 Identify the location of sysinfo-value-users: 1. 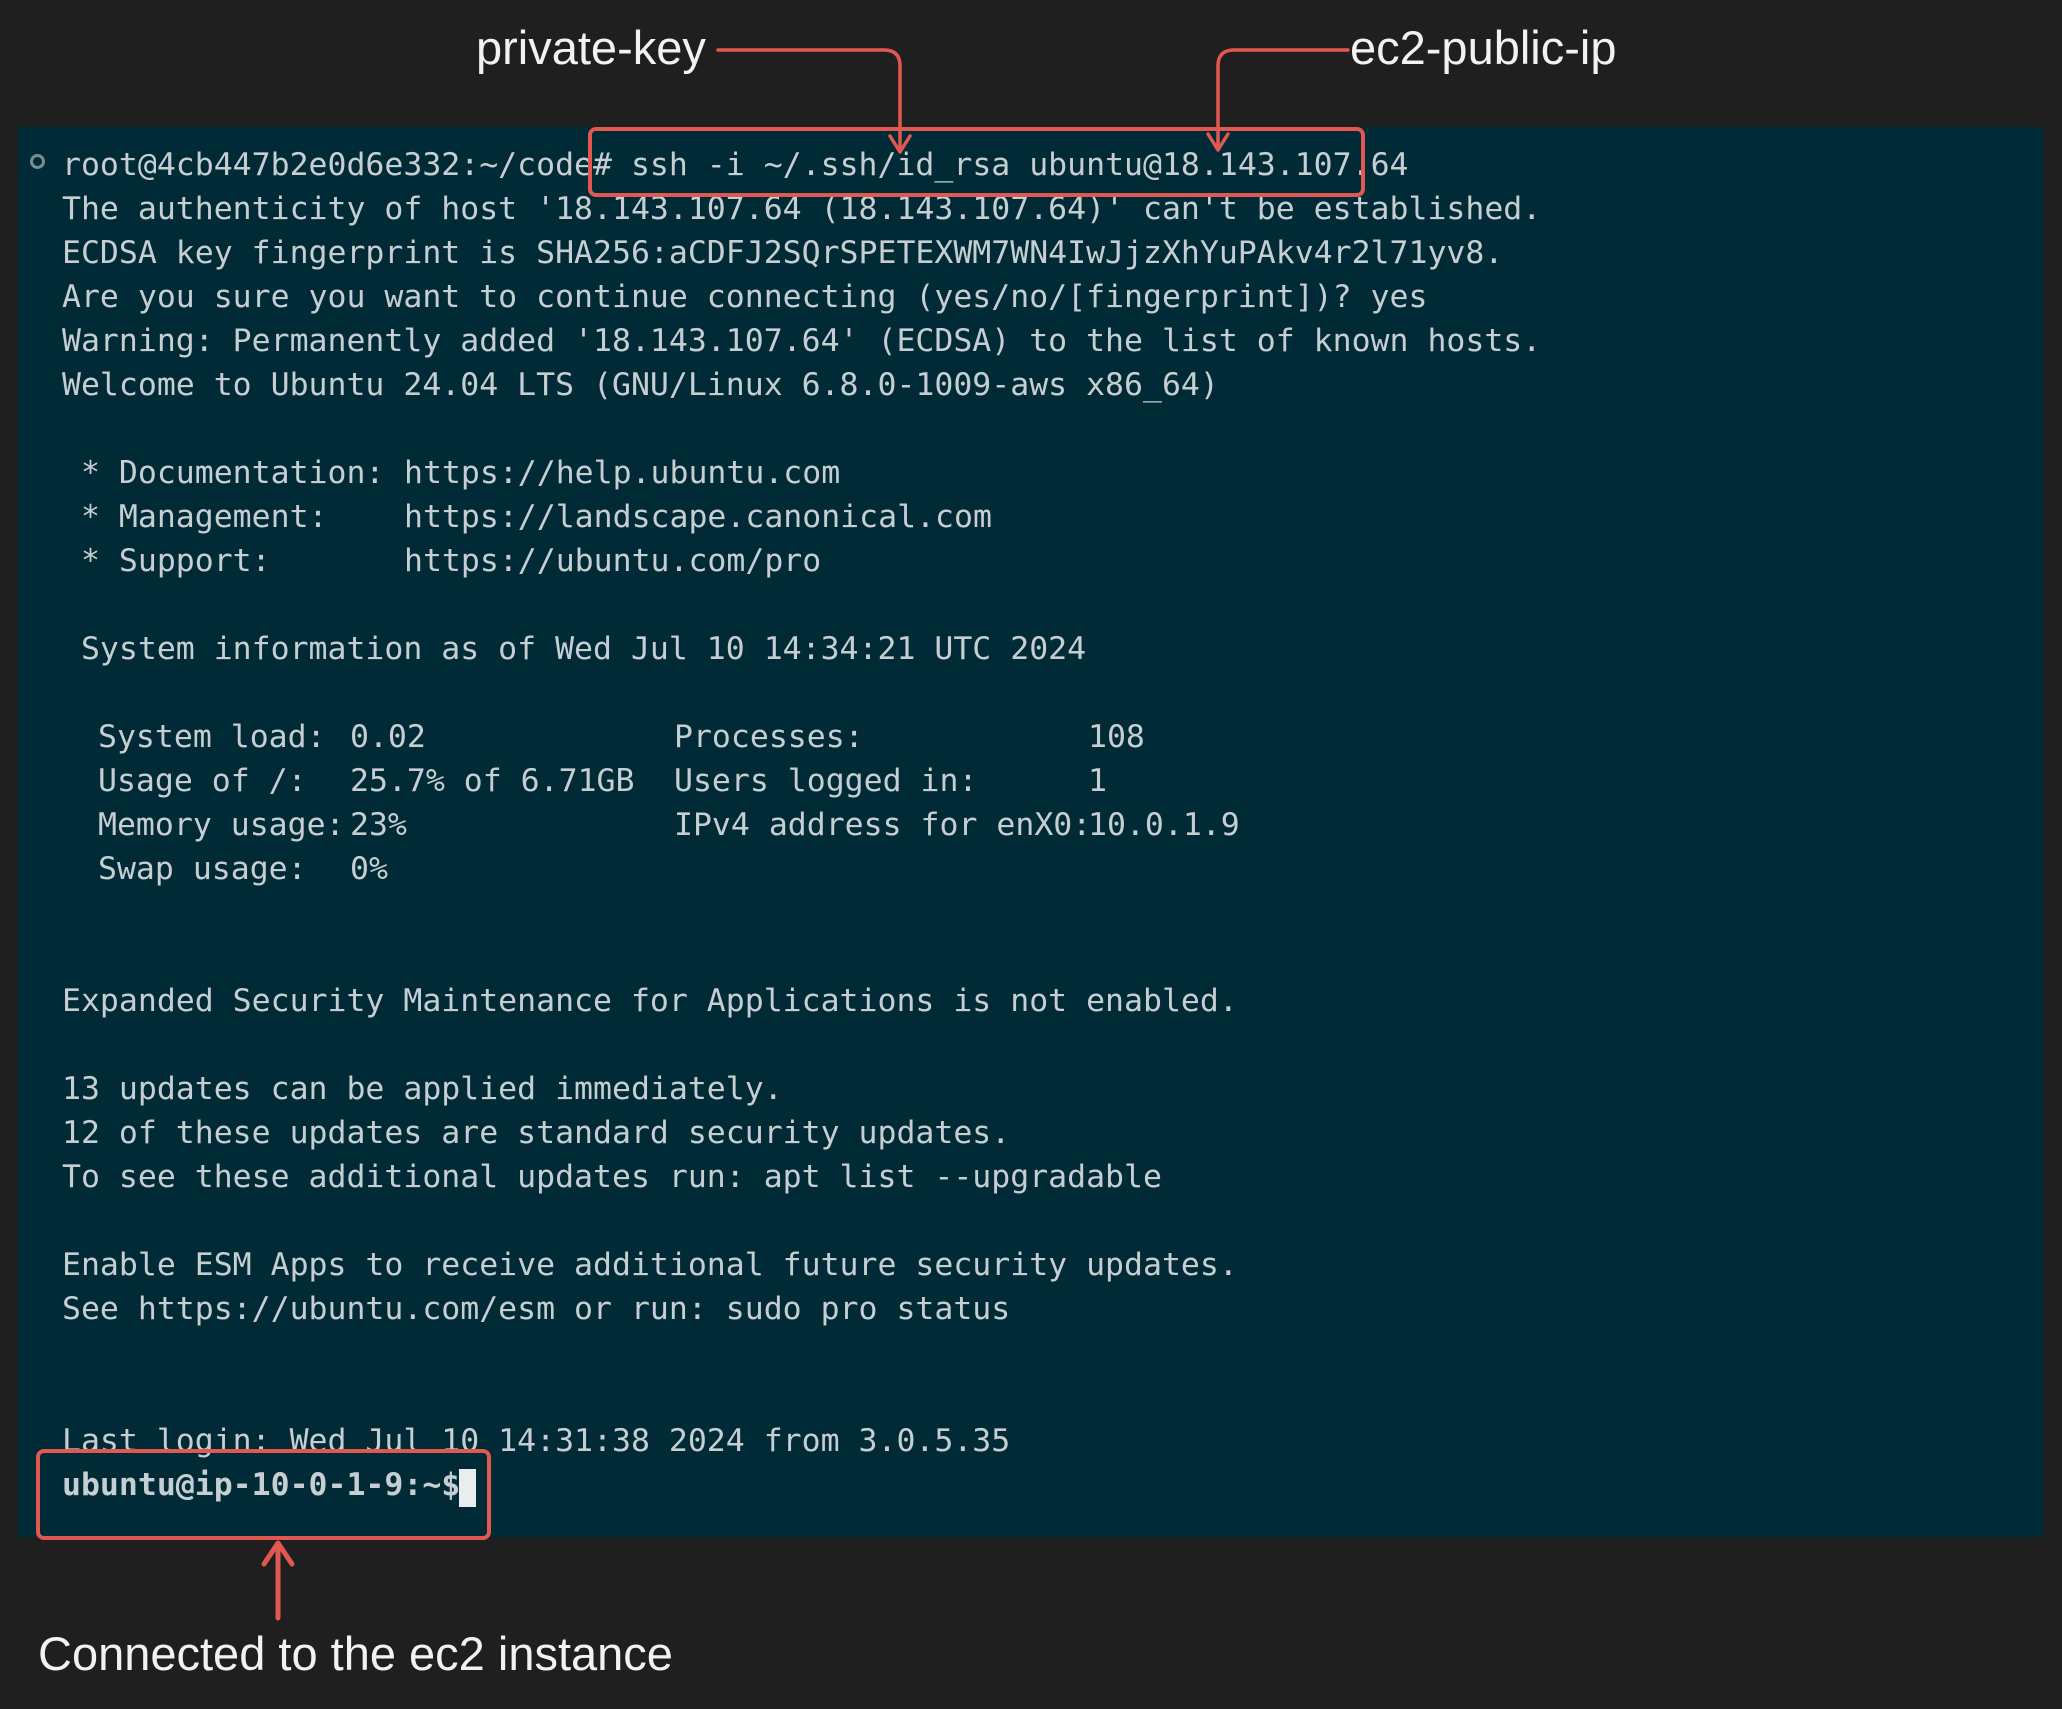
(1097, 781).